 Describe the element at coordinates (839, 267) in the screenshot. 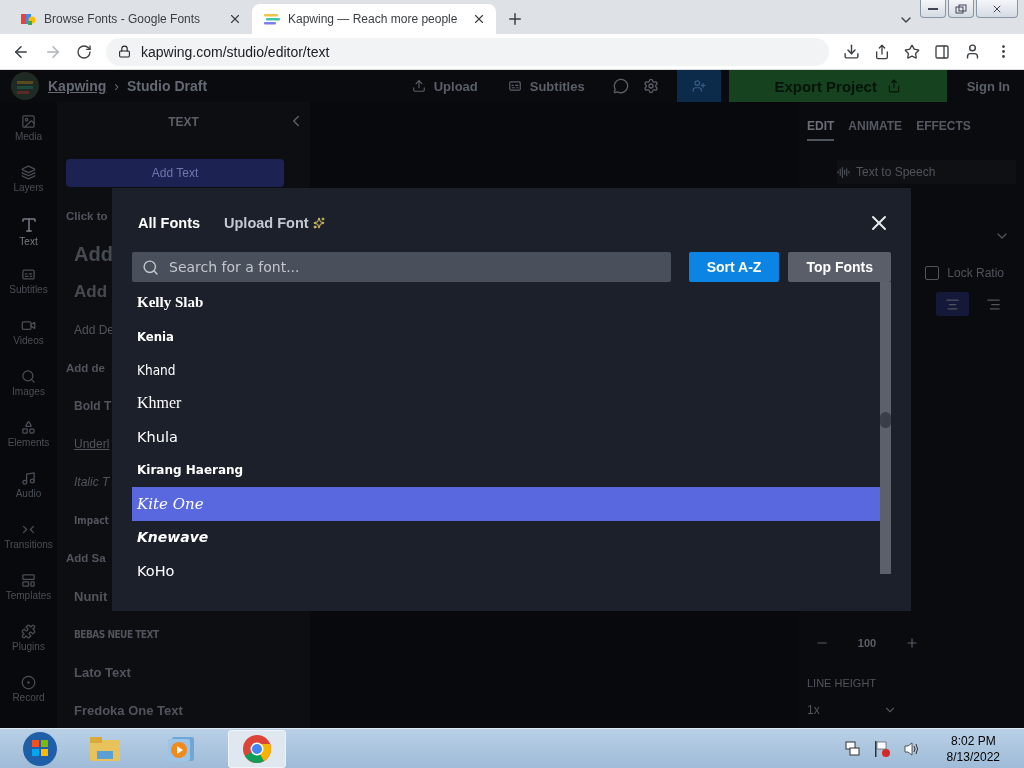

I see `sort-button: Top Fonts` at that location.